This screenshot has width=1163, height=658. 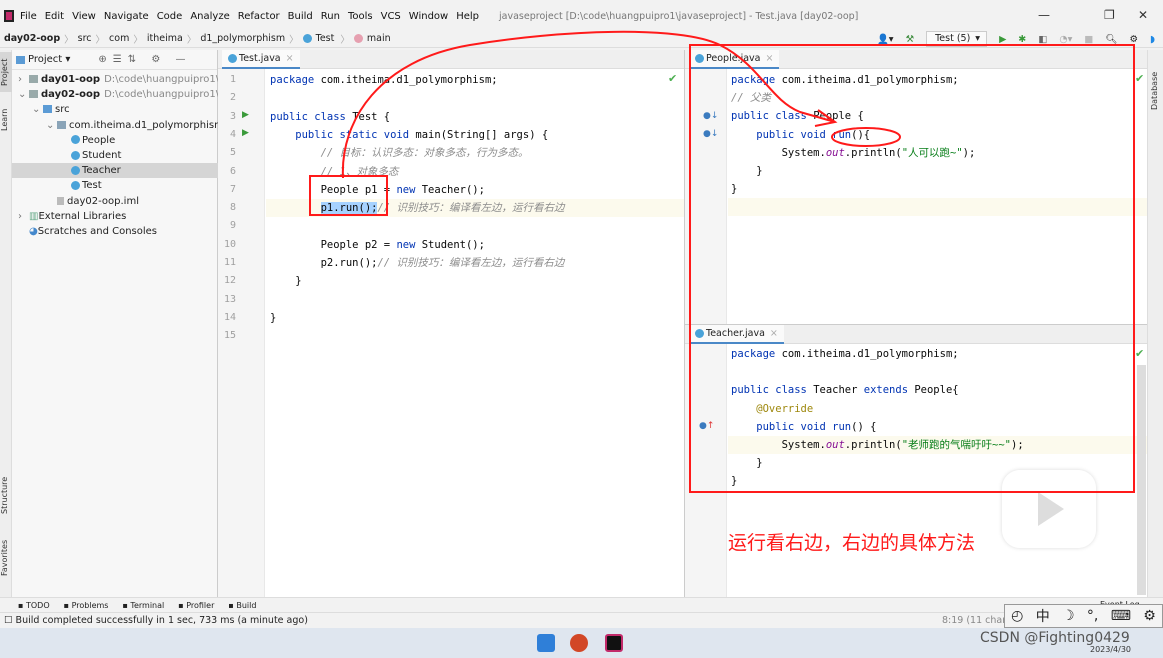 What do you see at coordinates (428, 16) in the screenshot?
I see `menu-window: Window` at bounding box center [428, 16].